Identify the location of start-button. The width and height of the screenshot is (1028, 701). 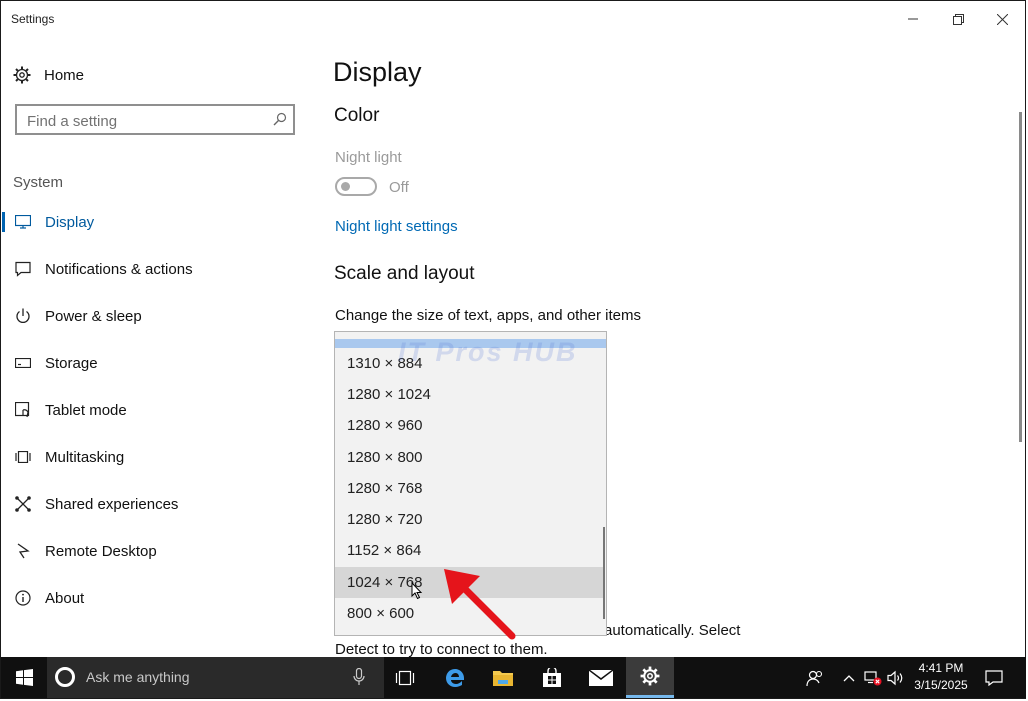
(24, 677).